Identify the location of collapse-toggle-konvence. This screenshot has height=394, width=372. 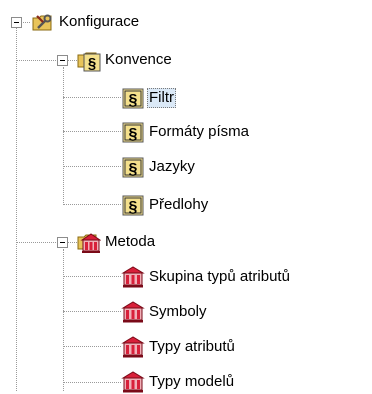
(62, 60).